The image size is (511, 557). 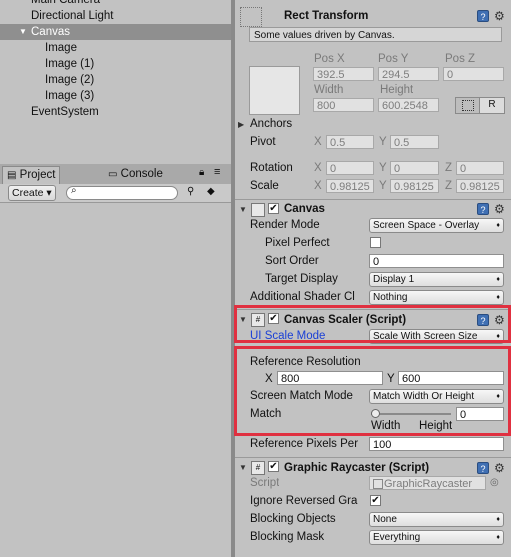 I want to click on match-slider-track, so click(x=411, y=414).